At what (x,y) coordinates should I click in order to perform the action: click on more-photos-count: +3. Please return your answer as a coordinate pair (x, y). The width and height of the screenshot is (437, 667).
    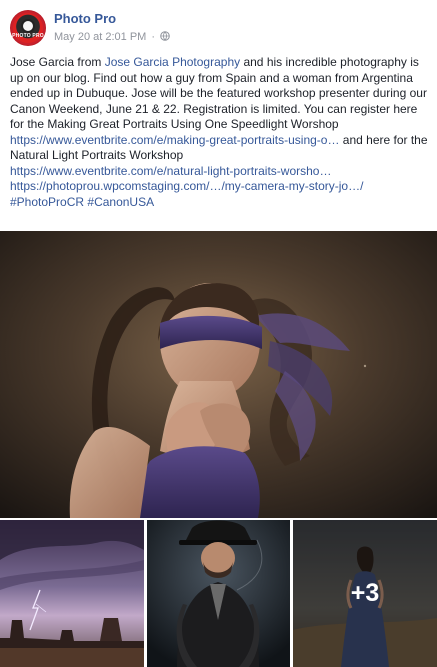
    Looking at the image, I should click on (365, 593).